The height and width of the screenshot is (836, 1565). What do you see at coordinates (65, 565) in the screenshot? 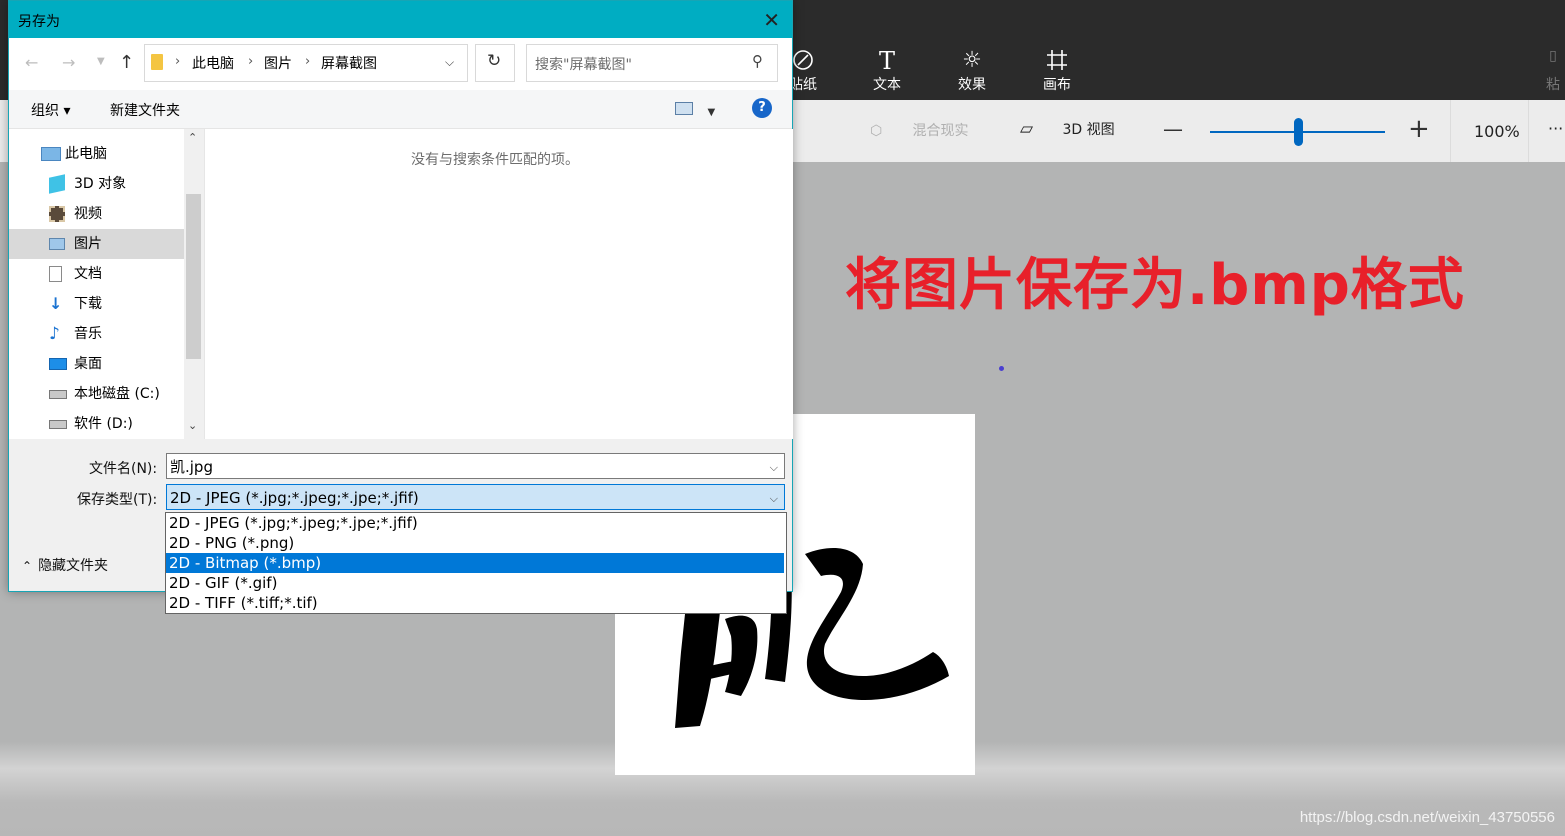
I see `hide-folders-button: ⌃ 隐藏文件夹` at bounding box center [65, 565].